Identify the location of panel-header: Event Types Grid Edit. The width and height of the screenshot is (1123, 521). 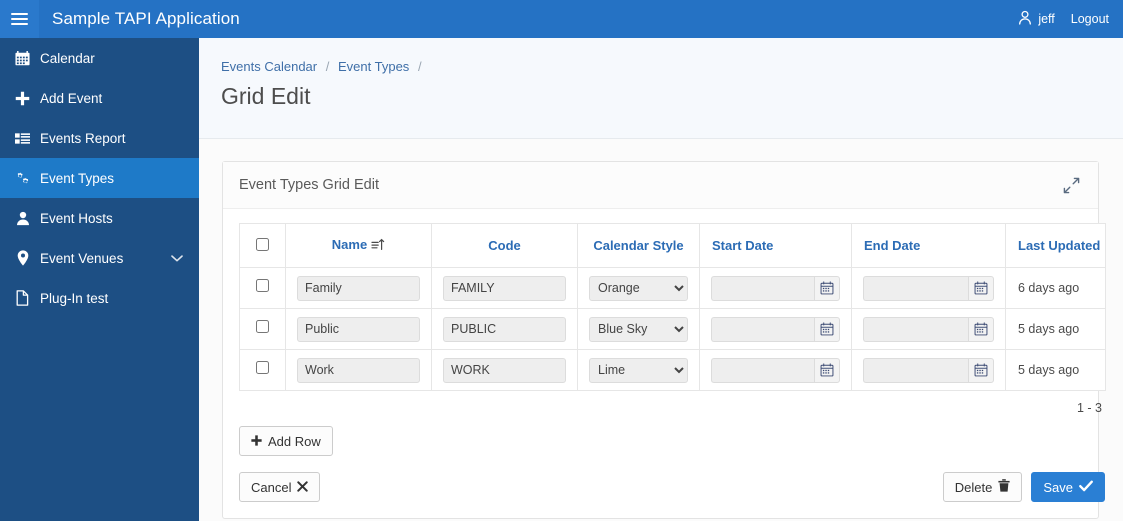
(660, 185).